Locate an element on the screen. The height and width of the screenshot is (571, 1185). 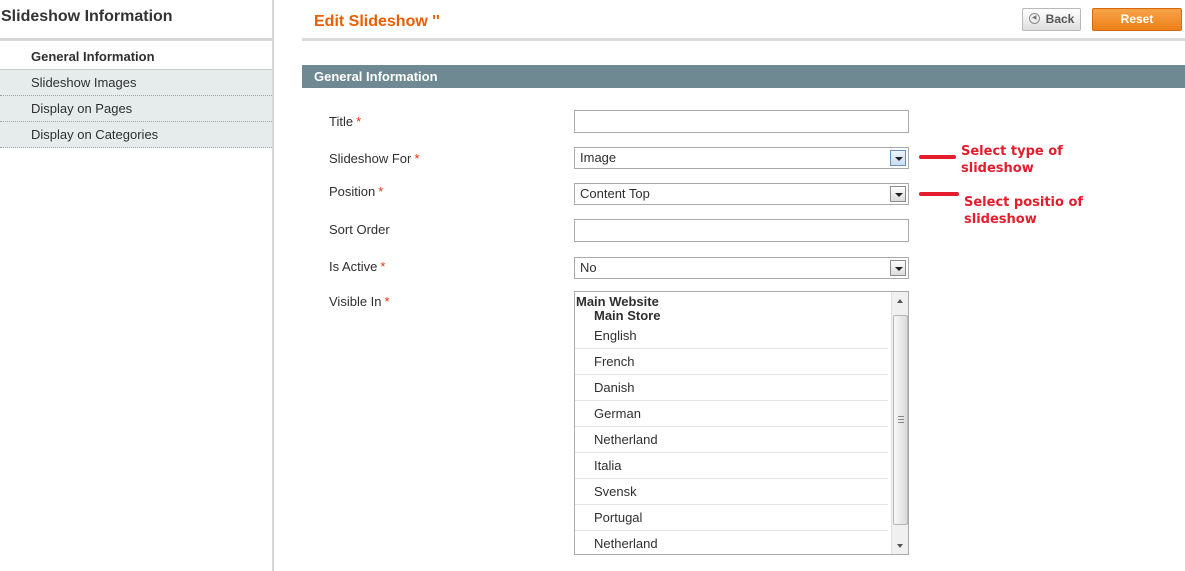
store-option-italia: Italia is located at coordinates (731, 466).